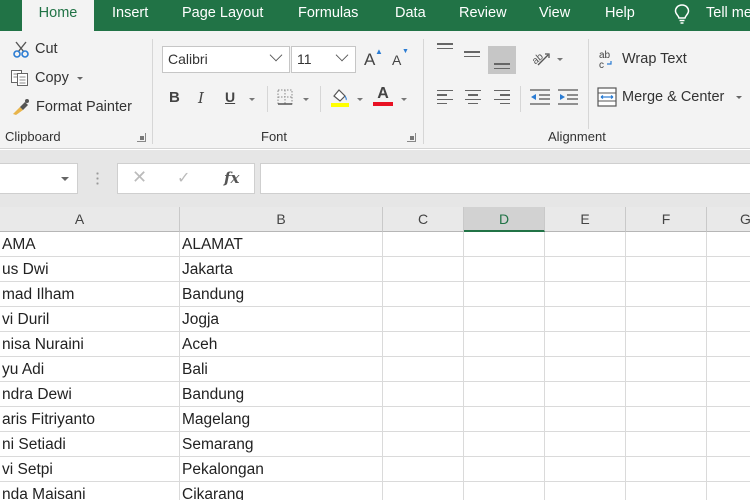 The width and height of the screenshot is (750, 500). I want to click on align-center-icon, so click(473, 97).